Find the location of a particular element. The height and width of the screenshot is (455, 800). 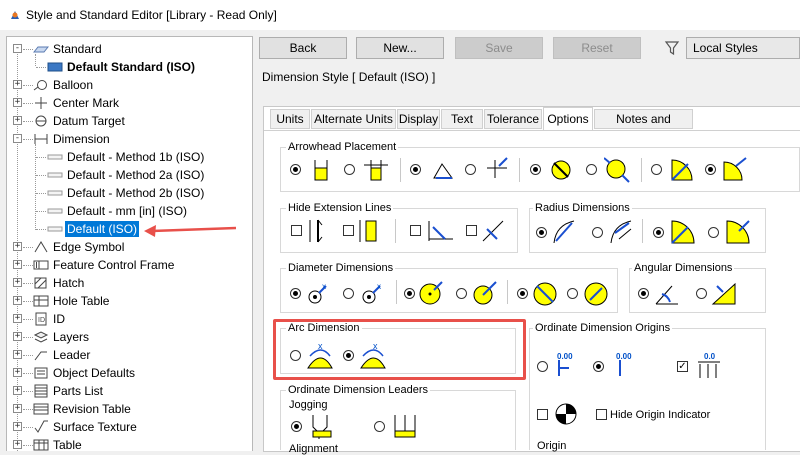

tree-item: + Leader is located at coordinates (128, 355).